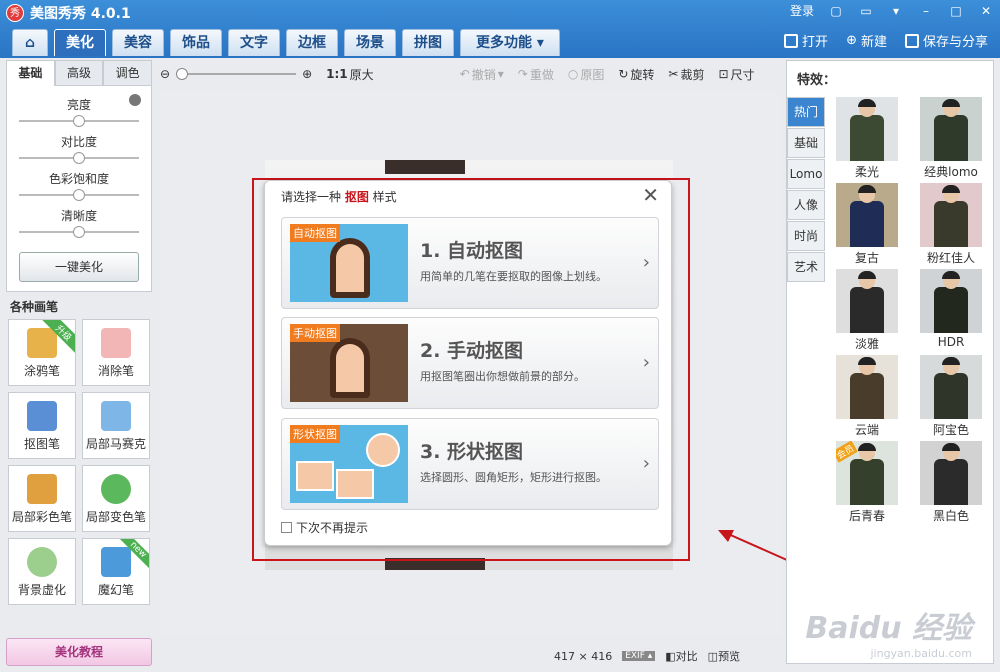  What do you see at coordinates (472, 452) in the screenshot?
I see `option-title: 3. 形状抠图` at bounding box center [472, 452].